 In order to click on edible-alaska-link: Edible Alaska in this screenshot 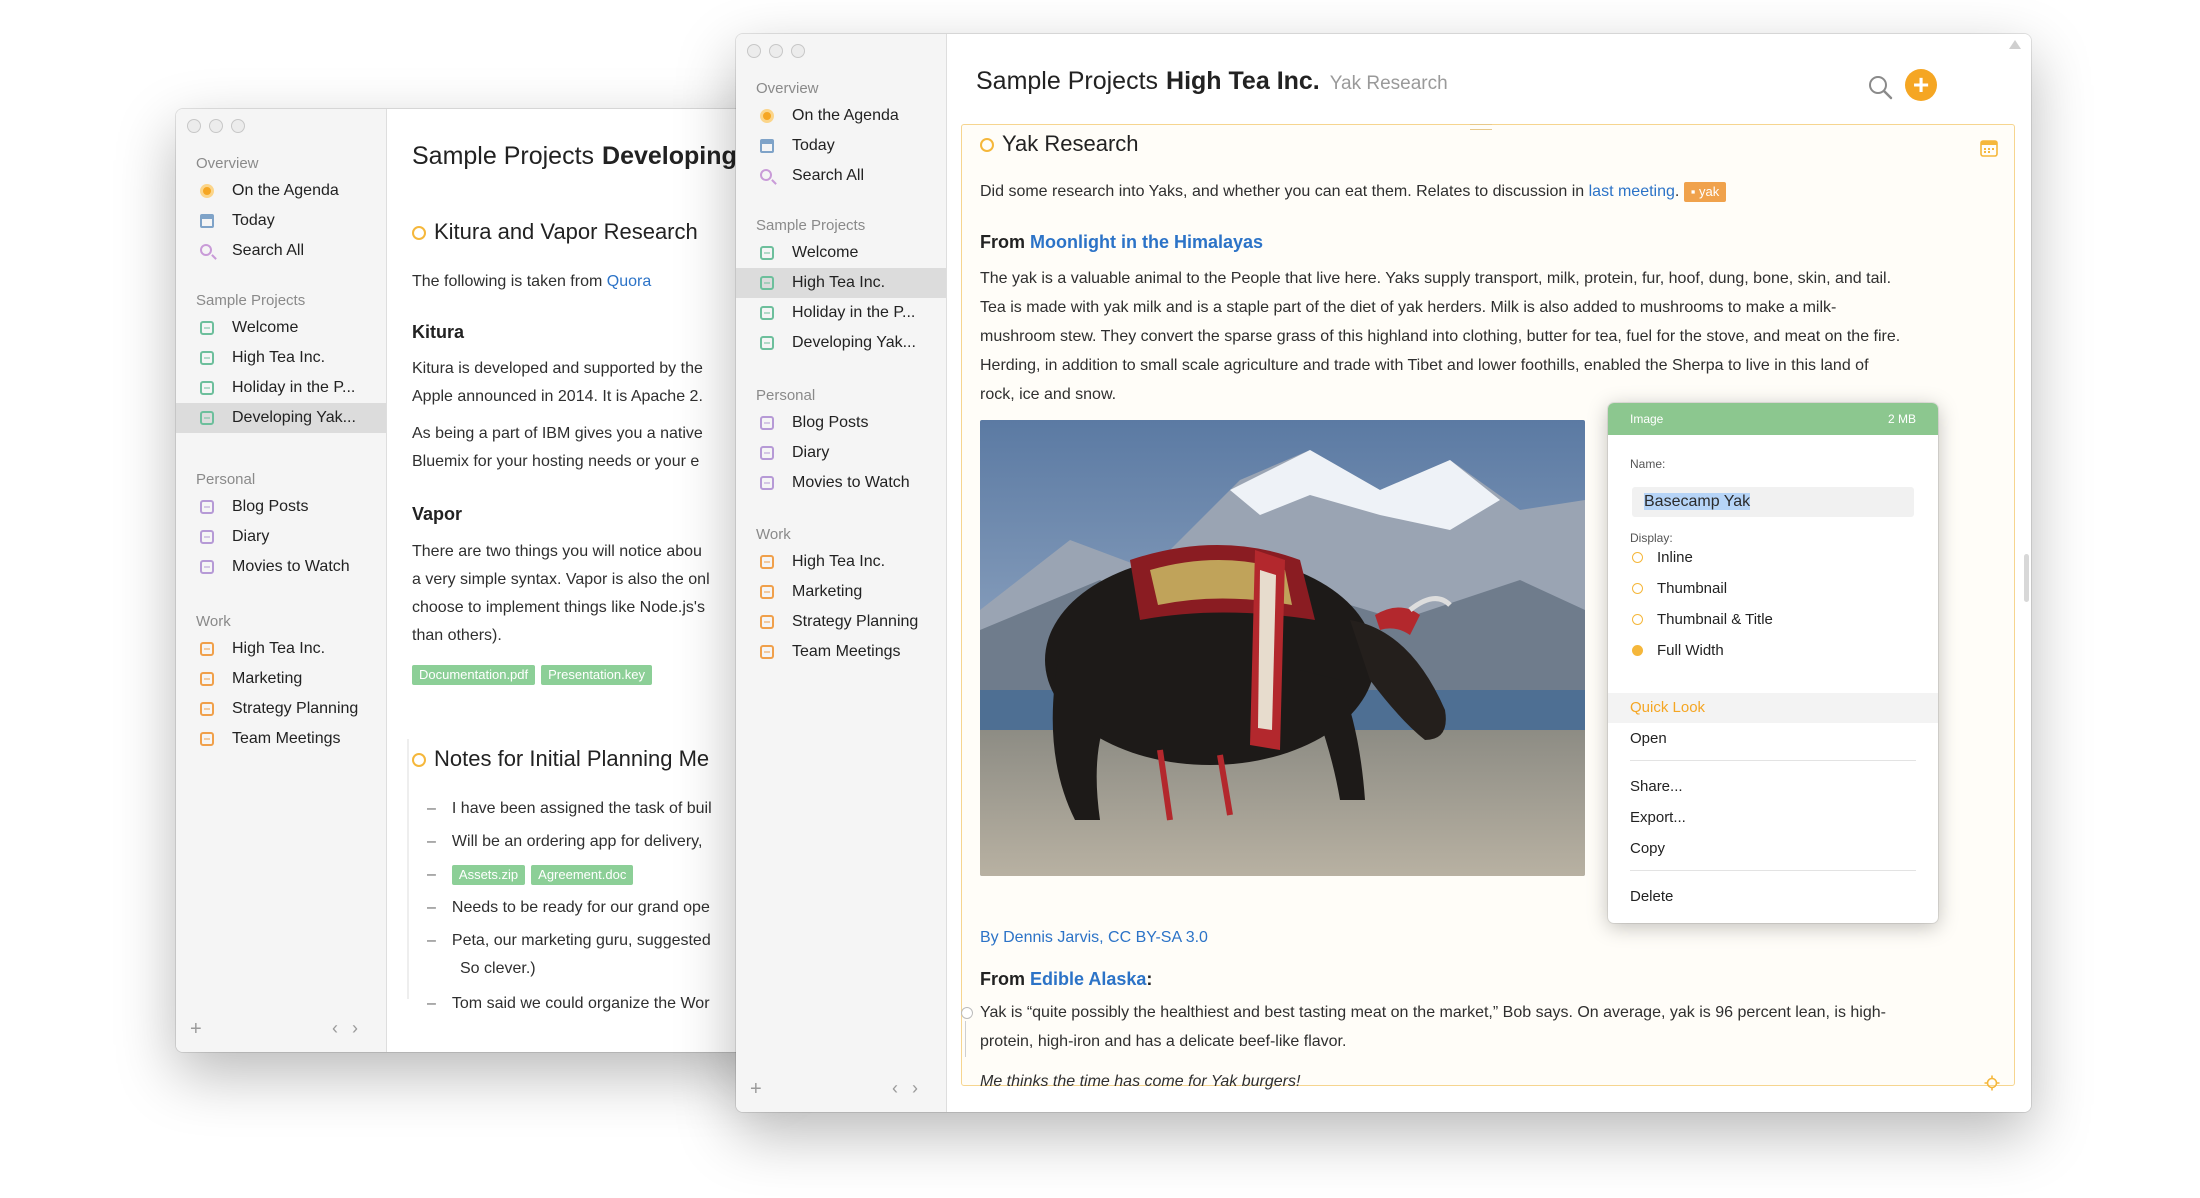, I will do `click(1088, 979)`.